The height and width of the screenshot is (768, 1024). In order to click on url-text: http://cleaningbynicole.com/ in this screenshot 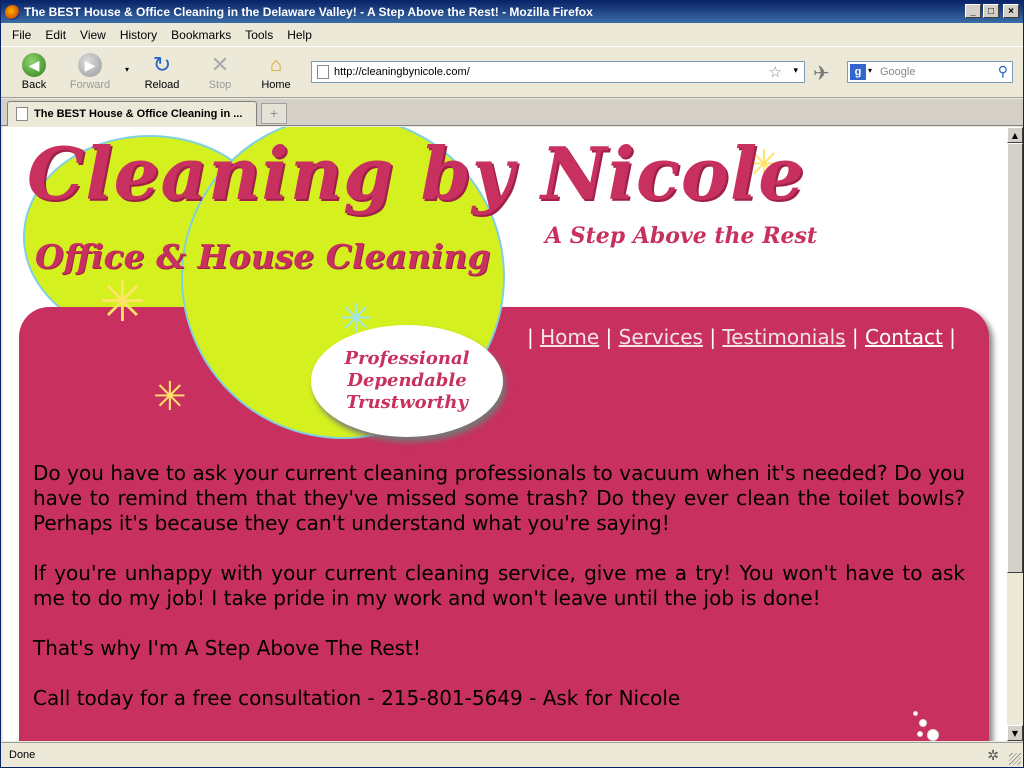, I will do `click(402, 72)`.